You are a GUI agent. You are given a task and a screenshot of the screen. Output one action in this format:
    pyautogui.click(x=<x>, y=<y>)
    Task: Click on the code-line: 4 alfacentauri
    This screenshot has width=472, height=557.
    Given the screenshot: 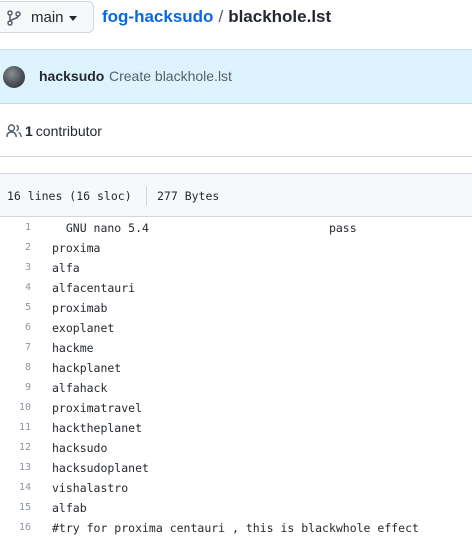 What is the action you would take?
    pyautogui.click(x=236, y=287)
    